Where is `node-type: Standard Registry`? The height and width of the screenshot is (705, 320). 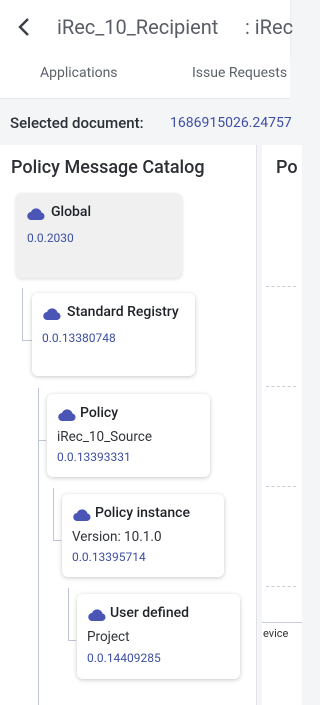 node-type: Standard Registry is located at coordinates (123, 312).